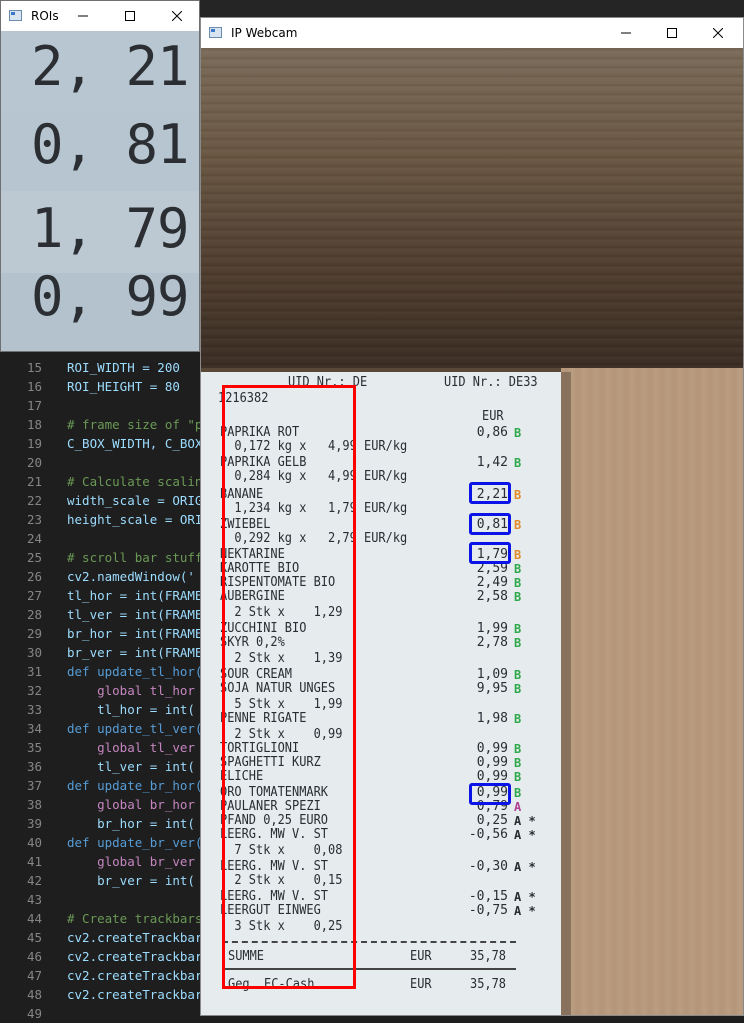 The image size is (744, 1023). I want to click on code-line: 34 def update_tl_ver(, so click(101, 728).